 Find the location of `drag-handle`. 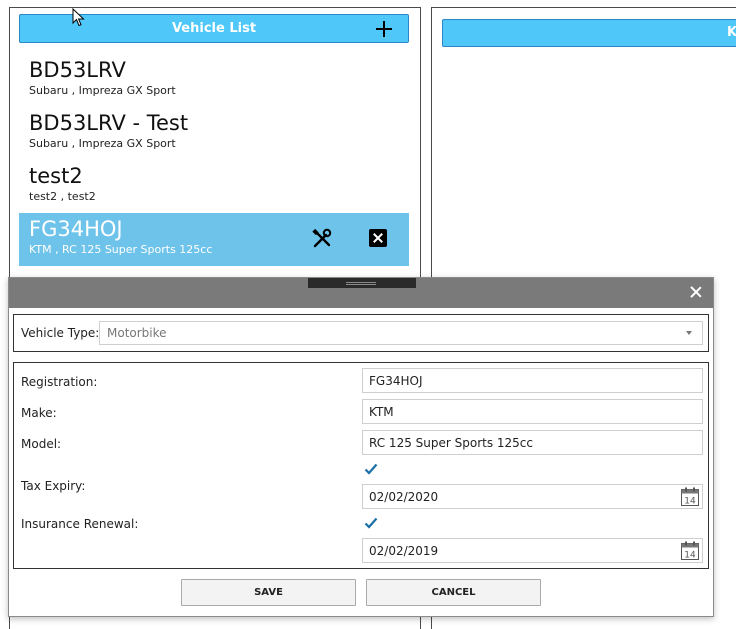

drag-handle is located at coordinates (362, 283).